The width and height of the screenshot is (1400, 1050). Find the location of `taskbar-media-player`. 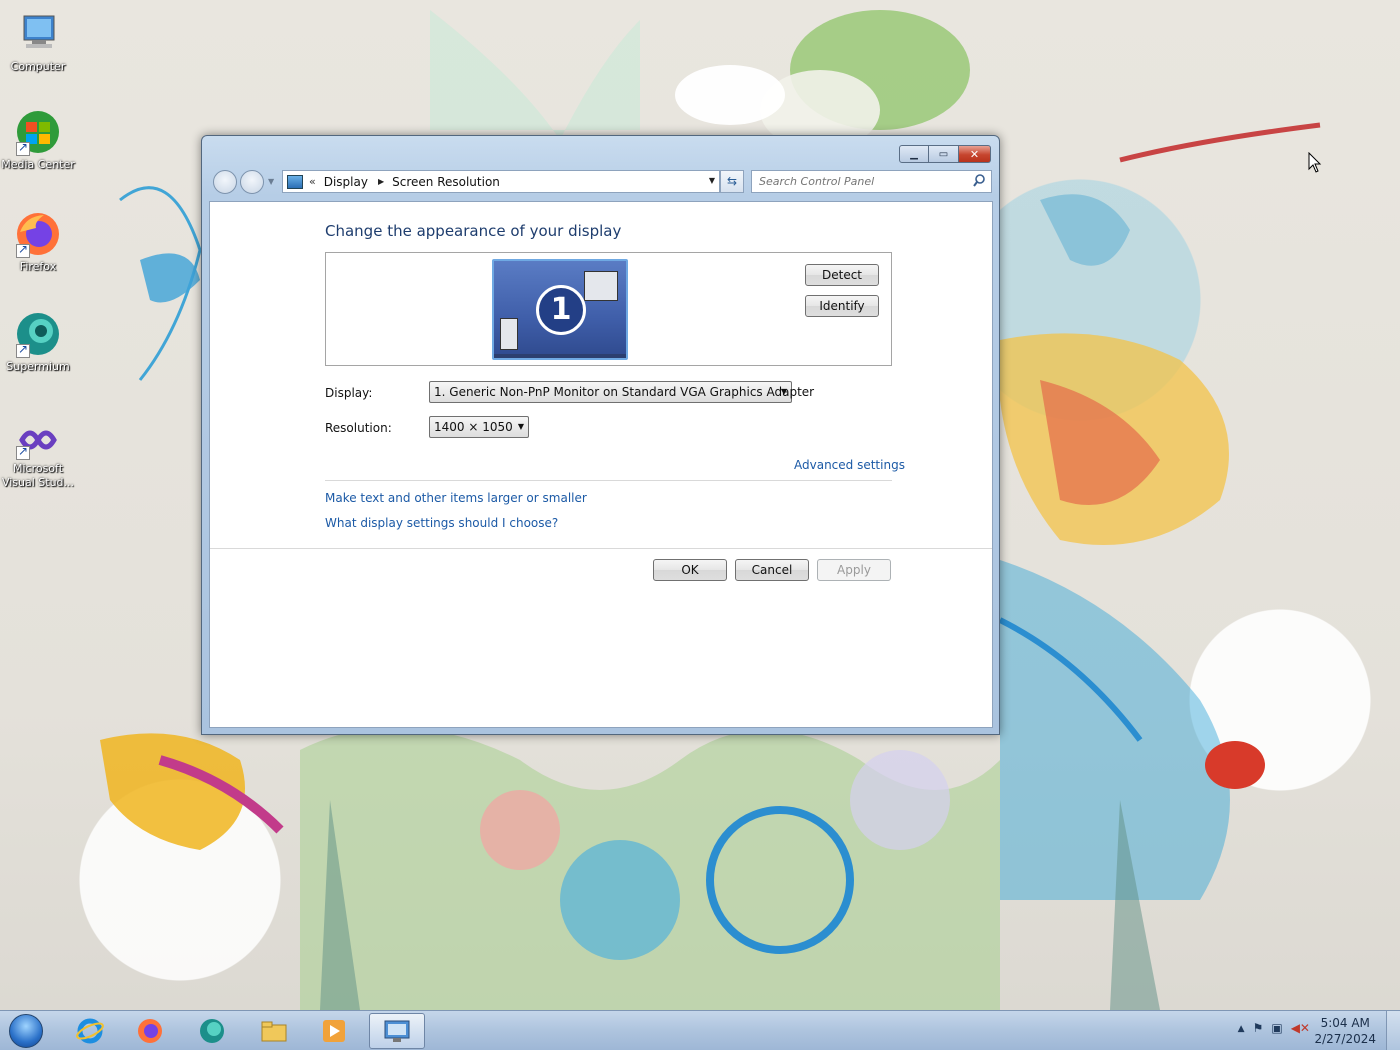

taskbar-media-player is located at coordinates (334, 1031).